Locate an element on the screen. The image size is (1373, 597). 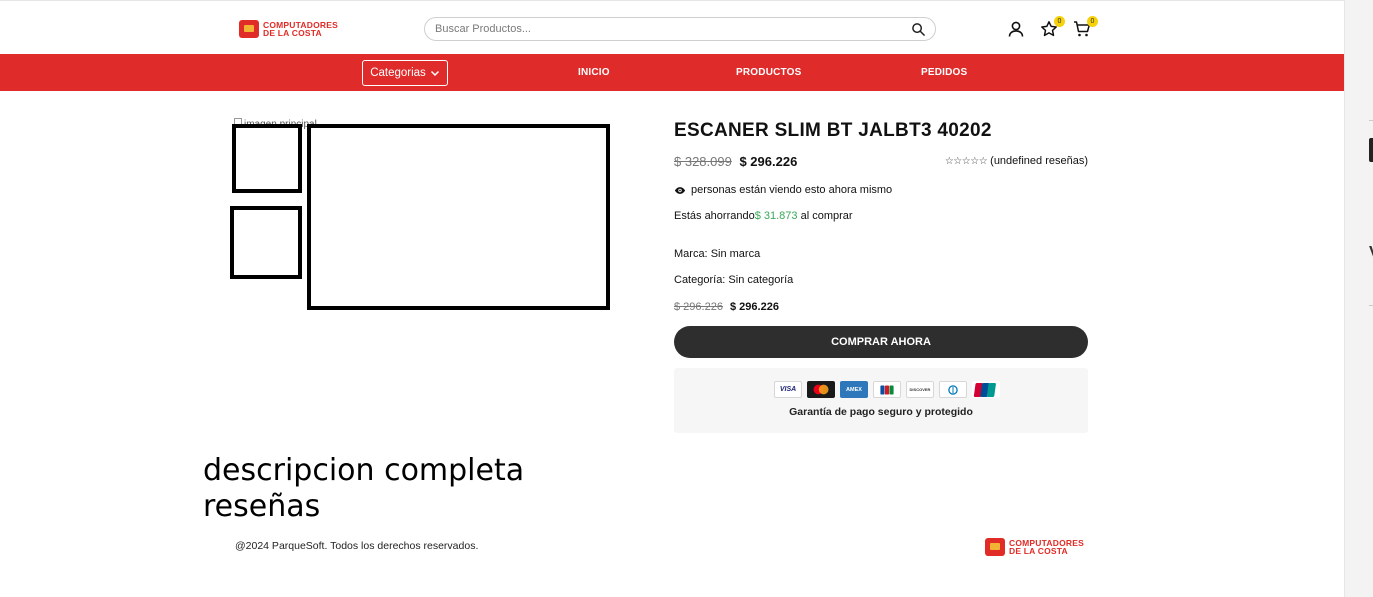
discover-card-icon: DISCOVER is located at coordinates (920, 389).